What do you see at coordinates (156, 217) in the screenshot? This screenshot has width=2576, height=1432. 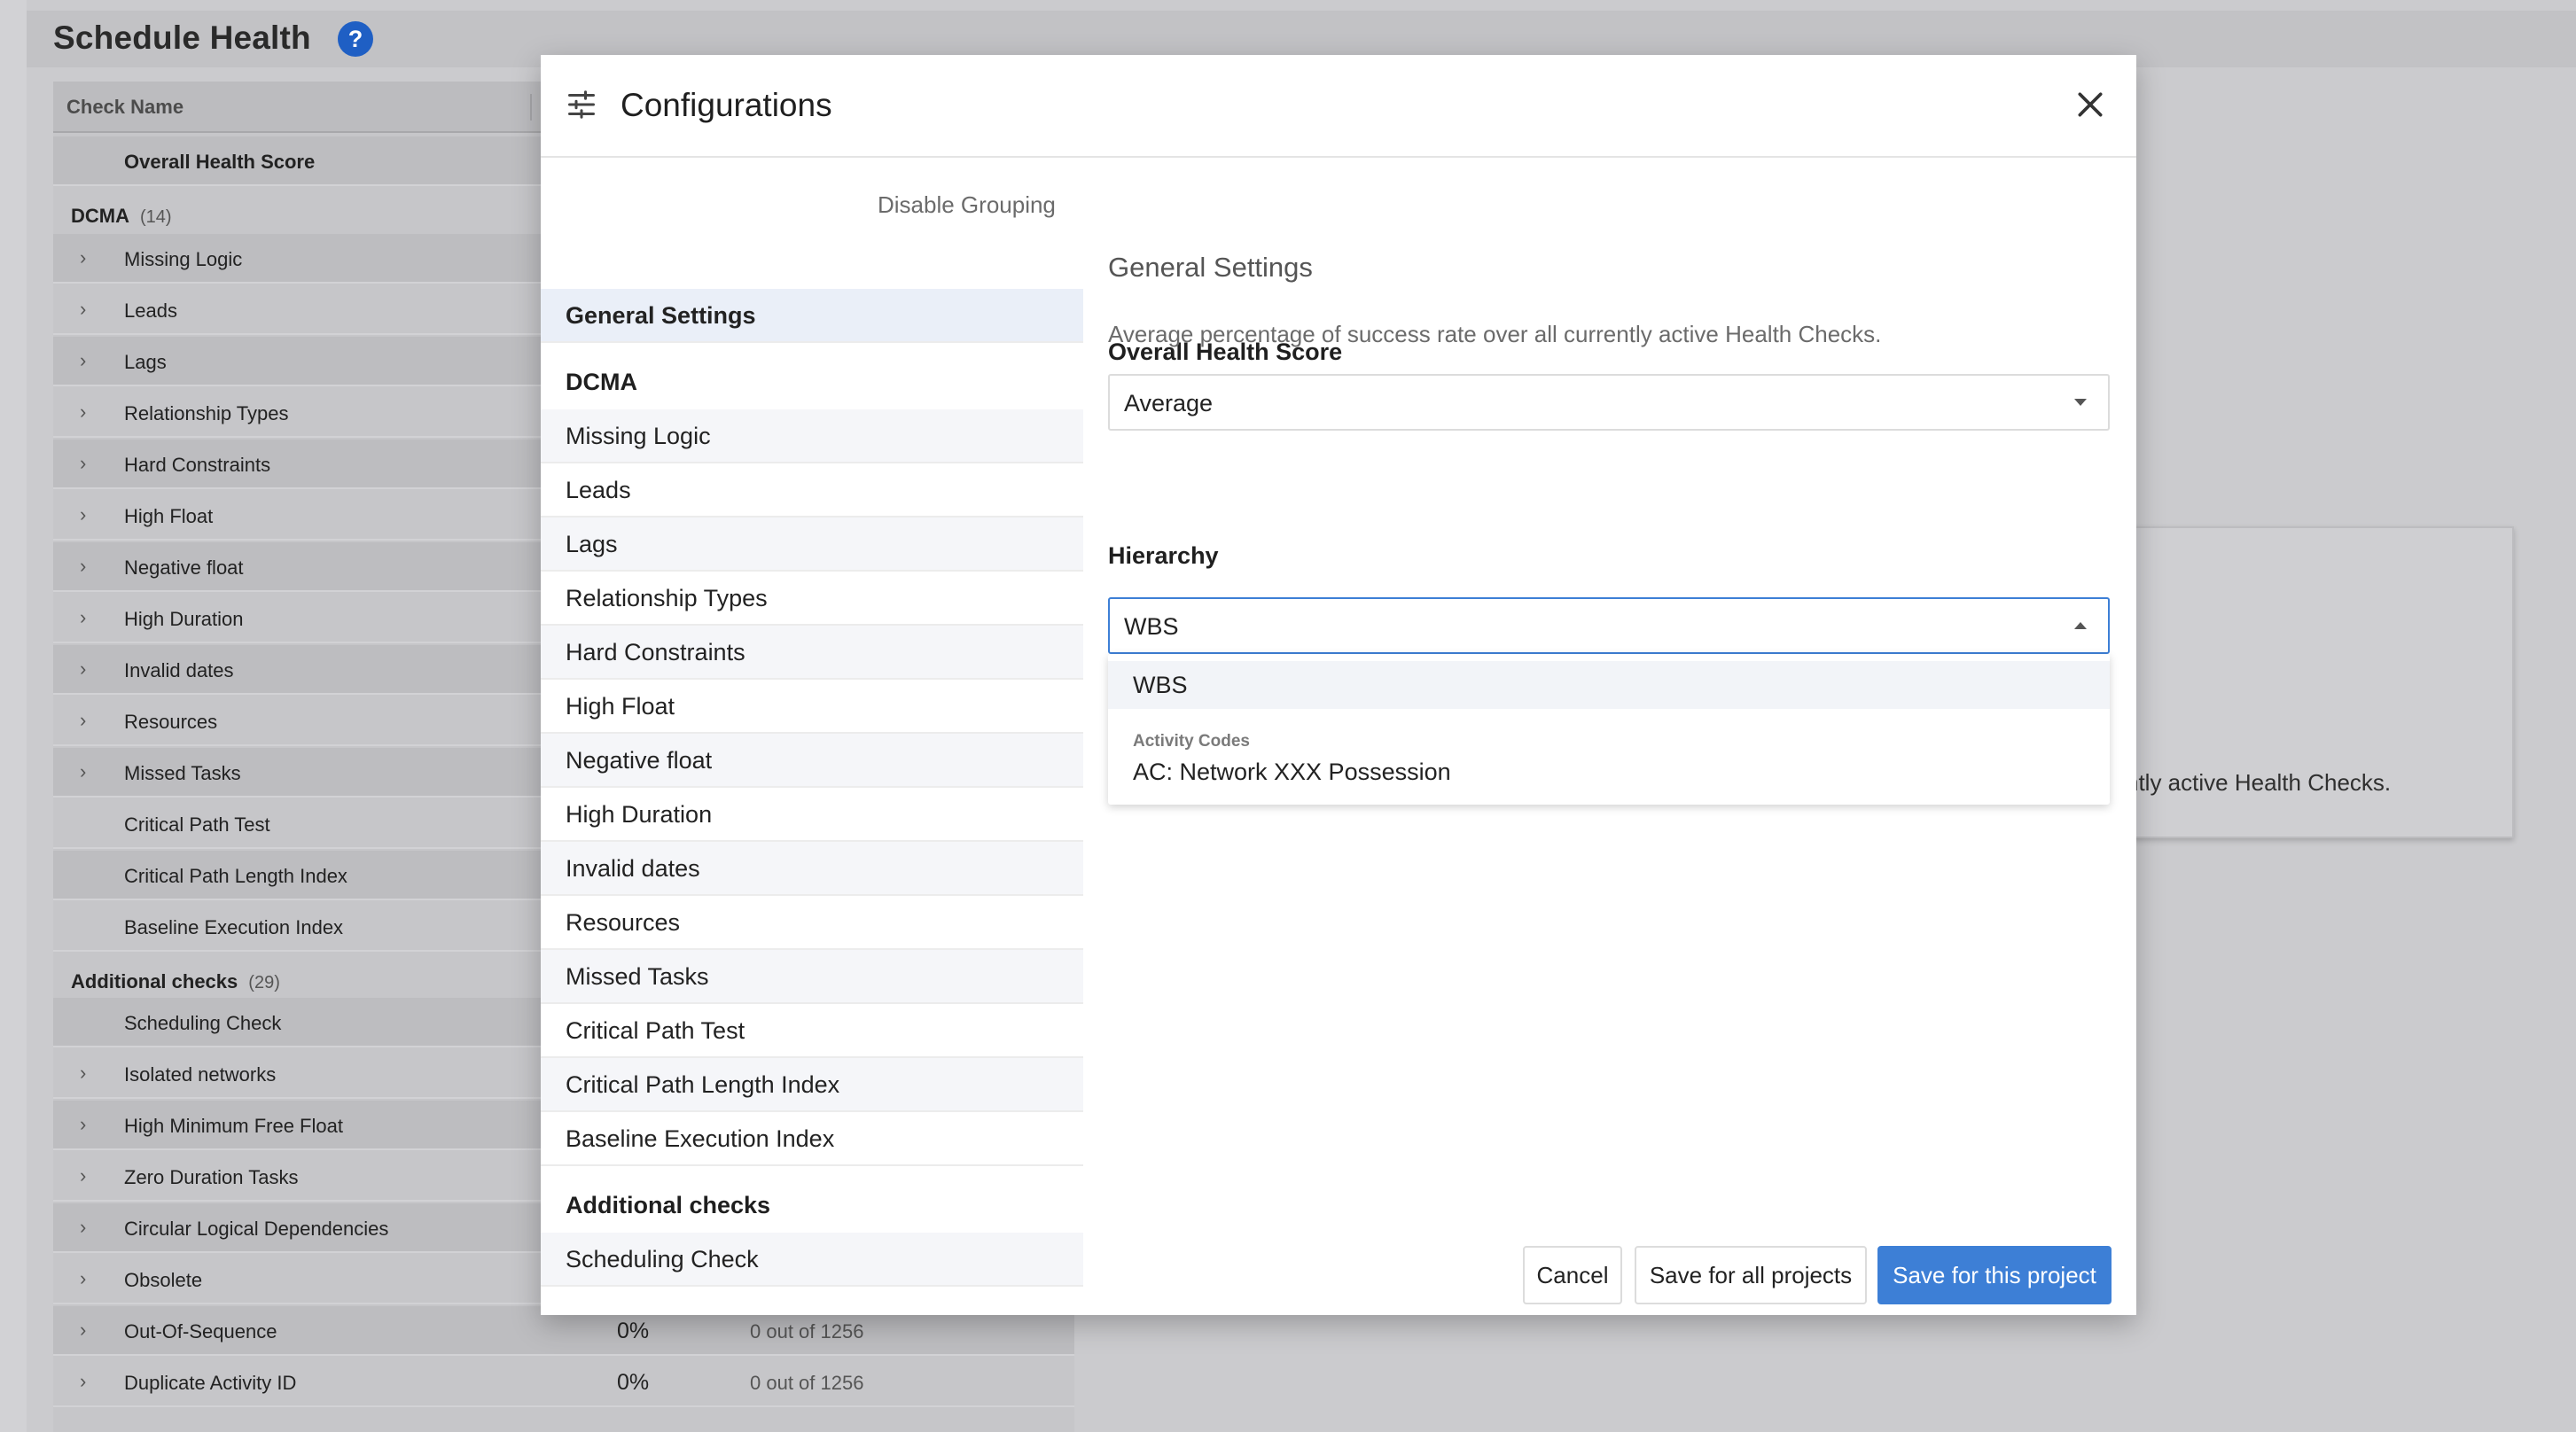 I see `group-count: (14)` at bounding box center [156, 217].